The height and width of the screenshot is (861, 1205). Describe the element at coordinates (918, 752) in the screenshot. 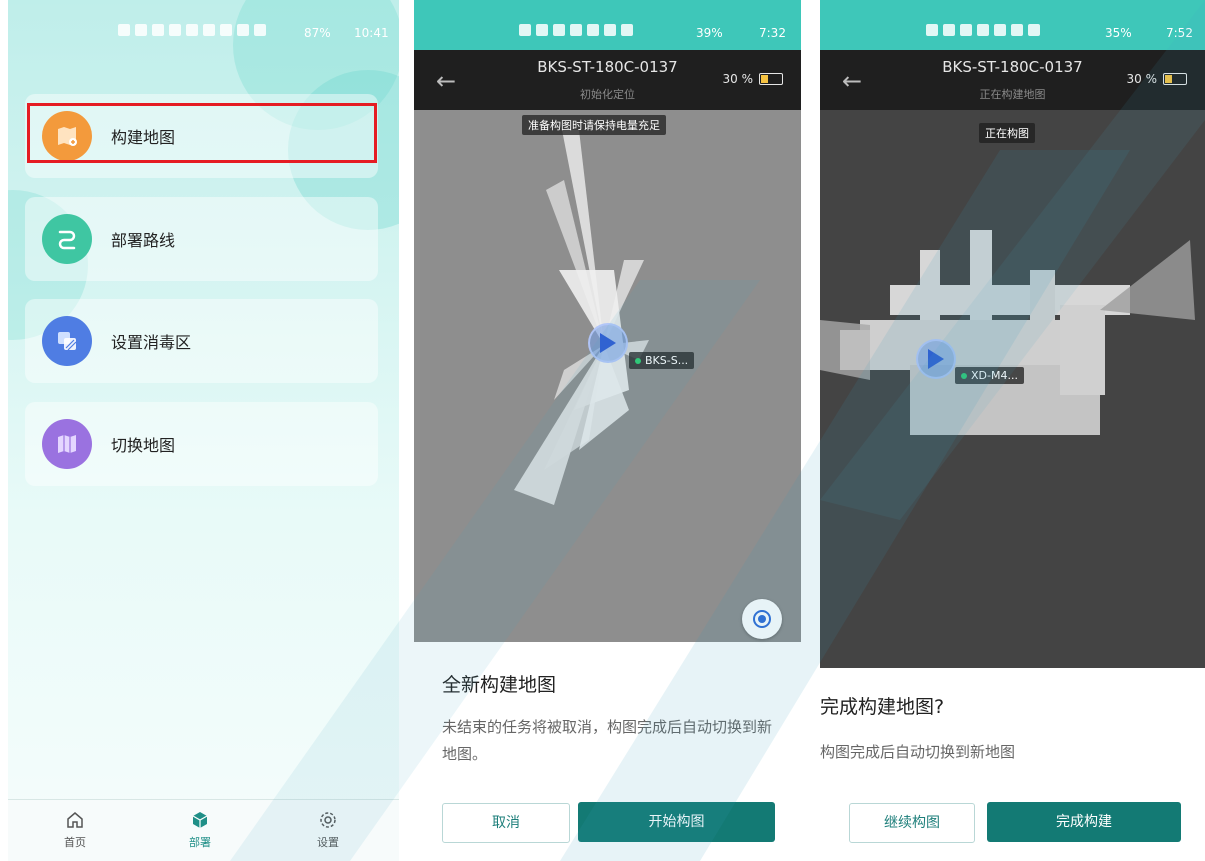

I see `dialog-message: 构图完成后自动切换到新地图` at that location.